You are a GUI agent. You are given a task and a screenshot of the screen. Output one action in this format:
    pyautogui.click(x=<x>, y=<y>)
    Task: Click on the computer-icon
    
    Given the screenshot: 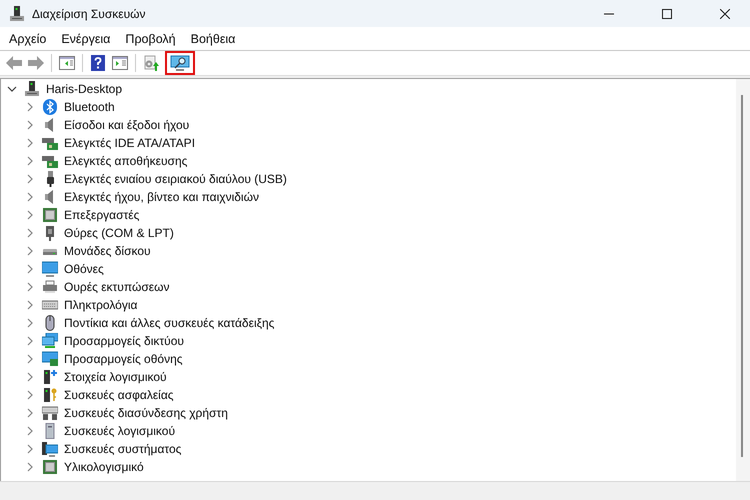 What is the action you would take?
    pyautogui.click(x=50, y=449)
    